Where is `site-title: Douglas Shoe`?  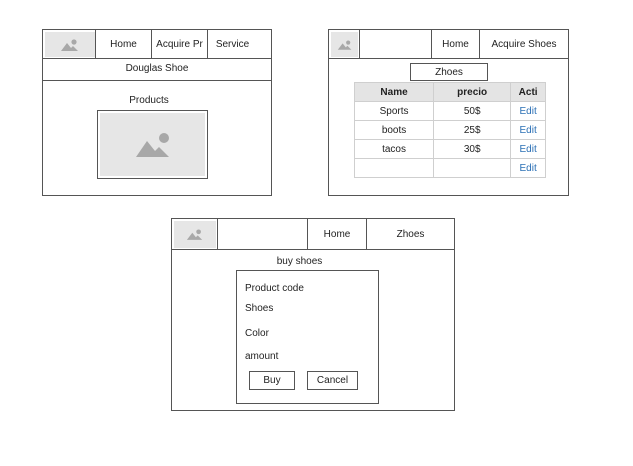
site-title: Douglas Shoe is located at coordinates (157, 68).